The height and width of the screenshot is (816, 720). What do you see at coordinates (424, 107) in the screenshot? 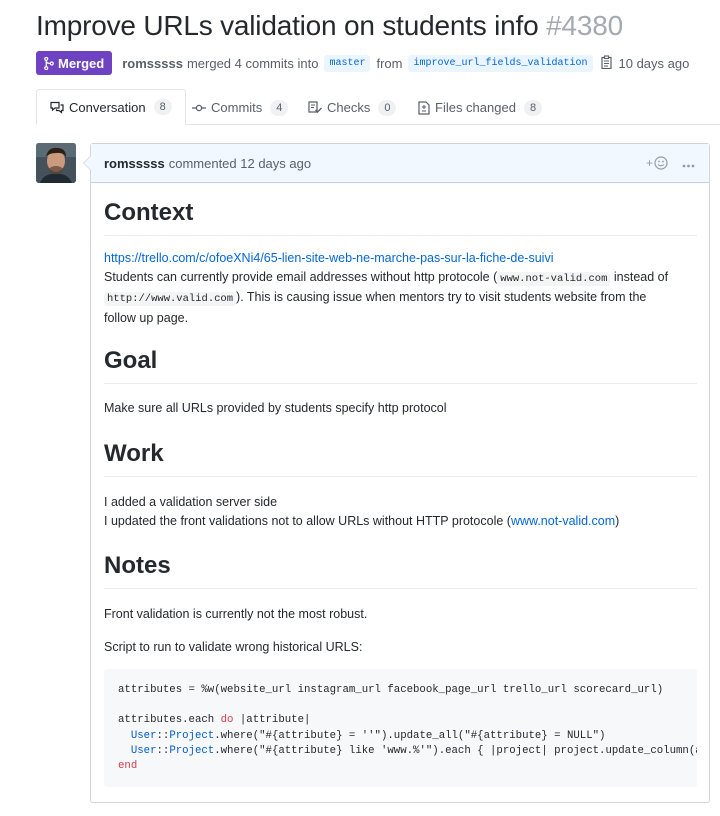
I see `file-diff-icon` at bounding box center [424, 107].